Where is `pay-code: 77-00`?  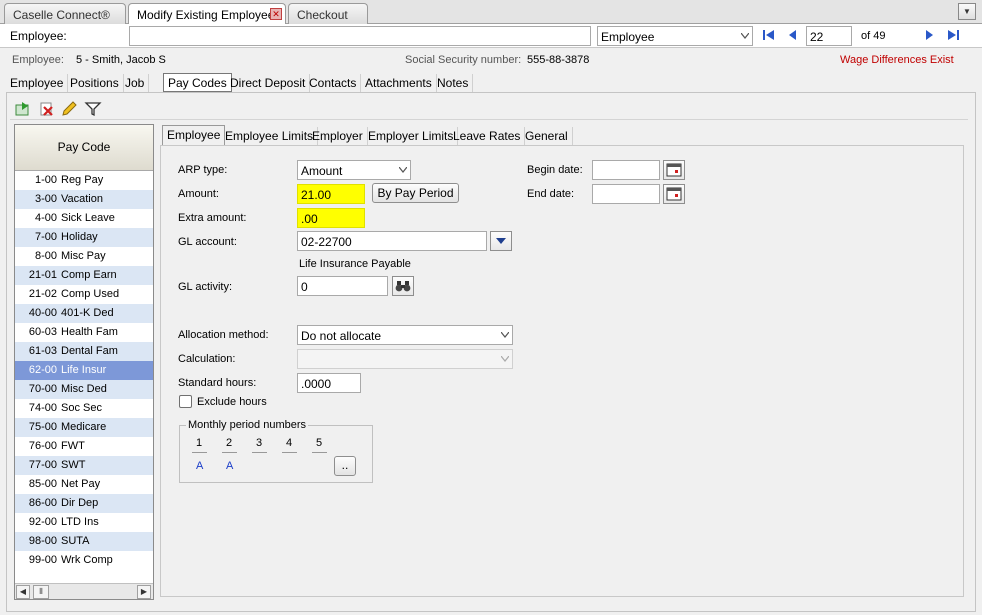
pay-code: 77-00 is located at coordinates (42, 465).